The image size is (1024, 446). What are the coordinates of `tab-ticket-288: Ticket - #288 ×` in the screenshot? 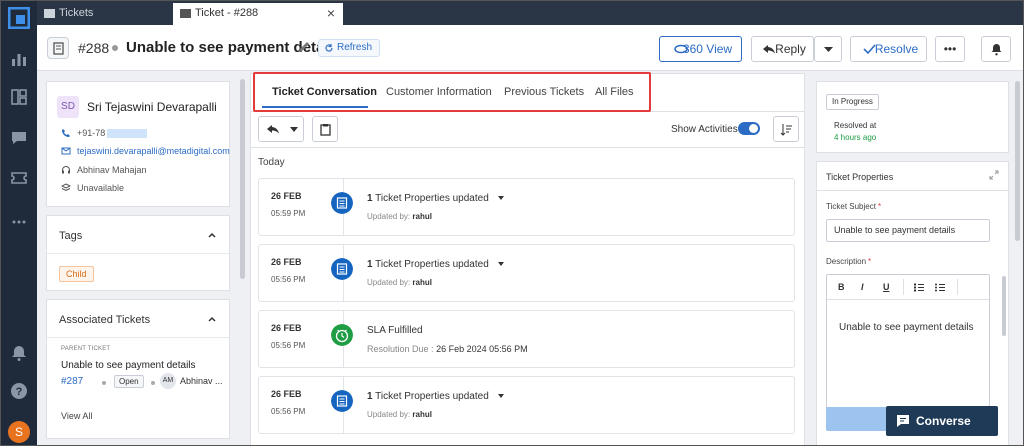 It's located at (258, 14).